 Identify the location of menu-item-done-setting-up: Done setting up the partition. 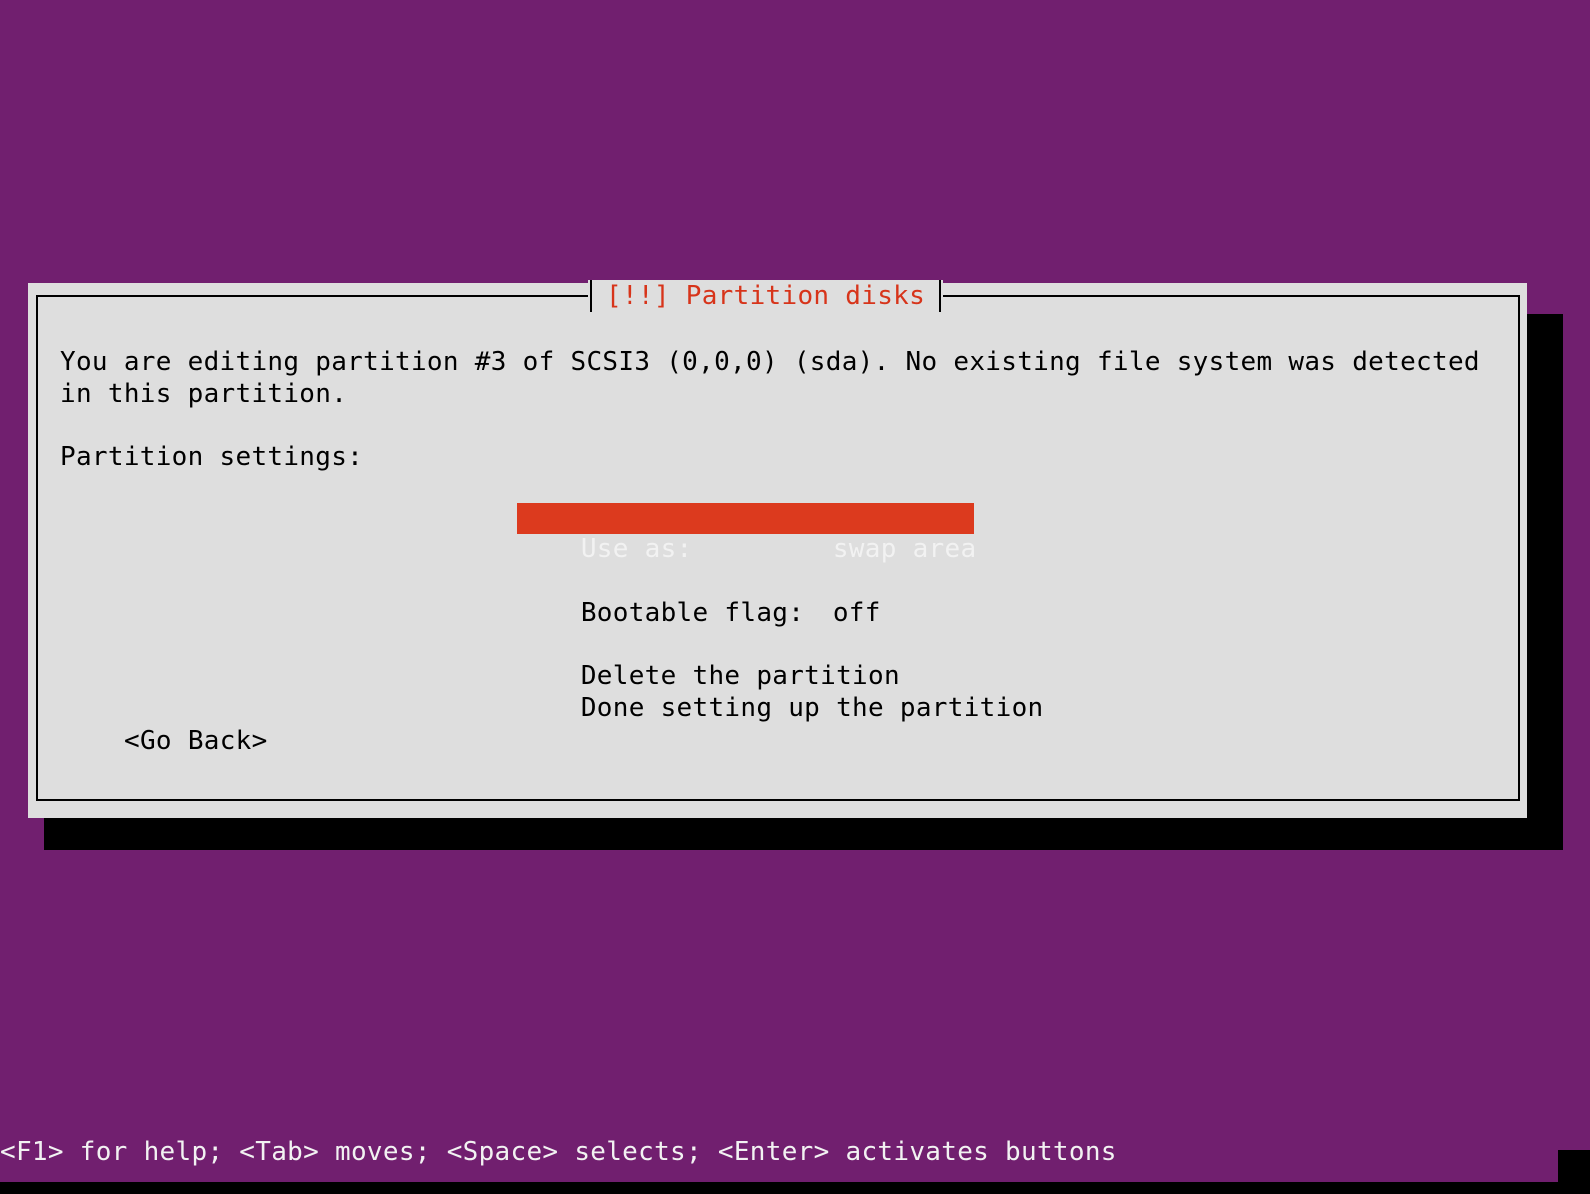
(780, 692).